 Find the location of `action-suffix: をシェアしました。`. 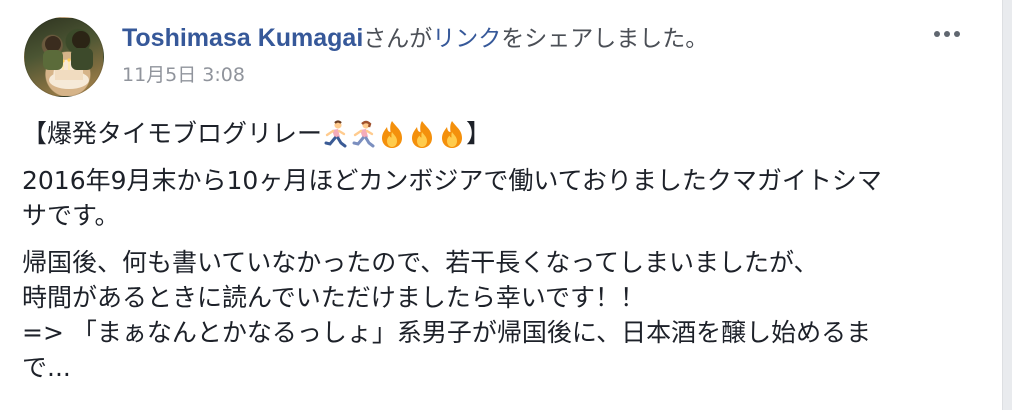

action-suffix: をシェアしました。 is located at coordinates (605, 39).